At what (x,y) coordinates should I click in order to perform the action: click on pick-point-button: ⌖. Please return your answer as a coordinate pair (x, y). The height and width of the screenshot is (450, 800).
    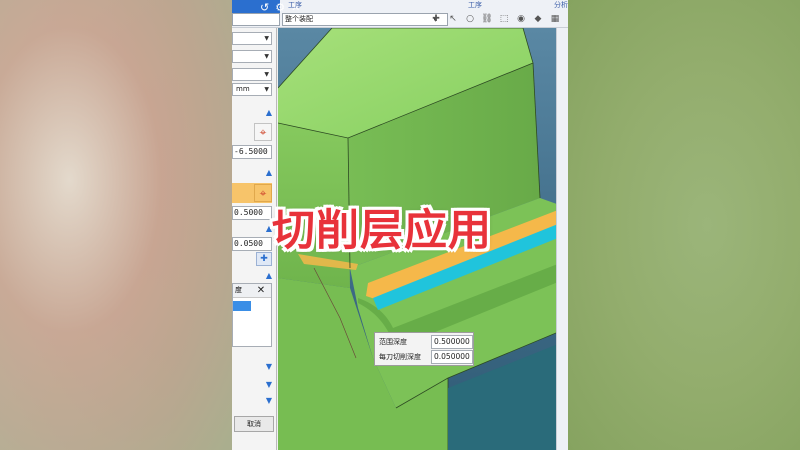
    Looking at the image, I should click on (263, 132).